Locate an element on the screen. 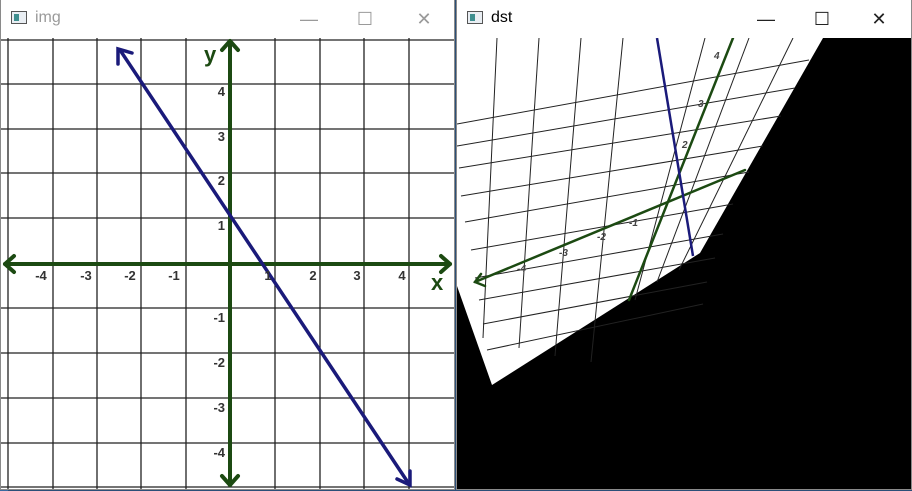 This screenshot has height=491, width=912. y-tick-label: -3 is located at coordinates (219, 407).